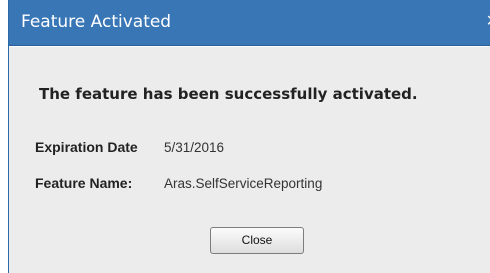  I want to click on dialog-title: Feature Activated, so click(96, 22).